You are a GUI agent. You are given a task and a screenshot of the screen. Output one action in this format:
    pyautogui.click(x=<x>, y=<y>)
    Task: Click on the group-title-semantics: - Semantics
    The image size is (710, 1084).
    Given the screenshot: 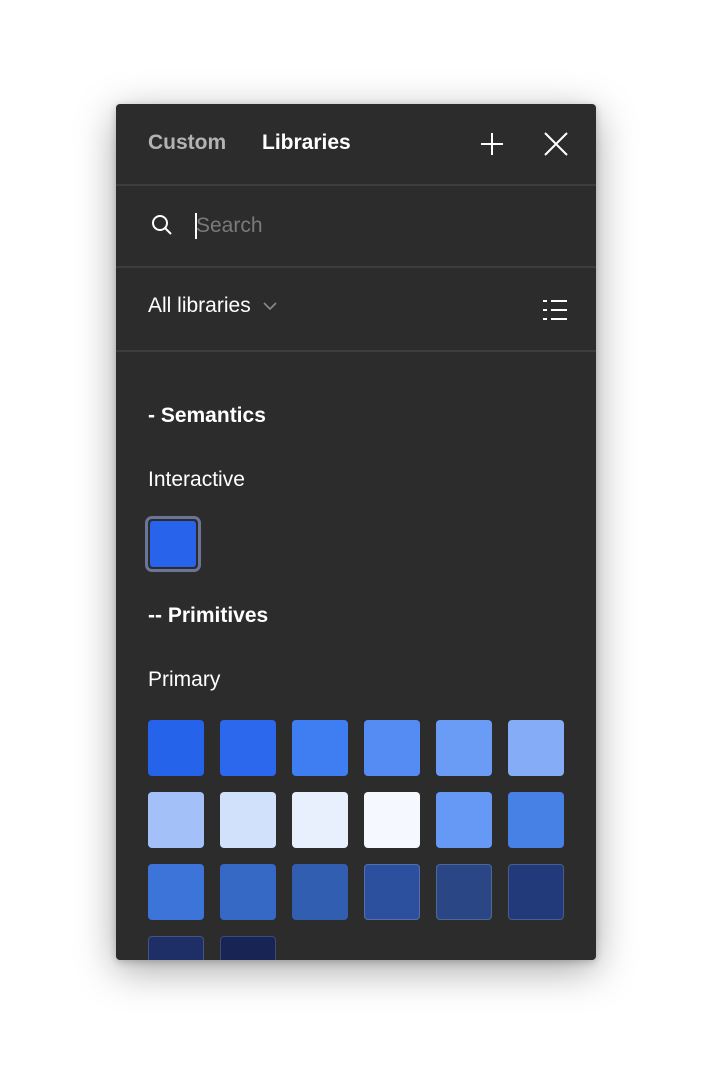 What is the action you would take?
    pyautogui.click(x=207, y=415)
    